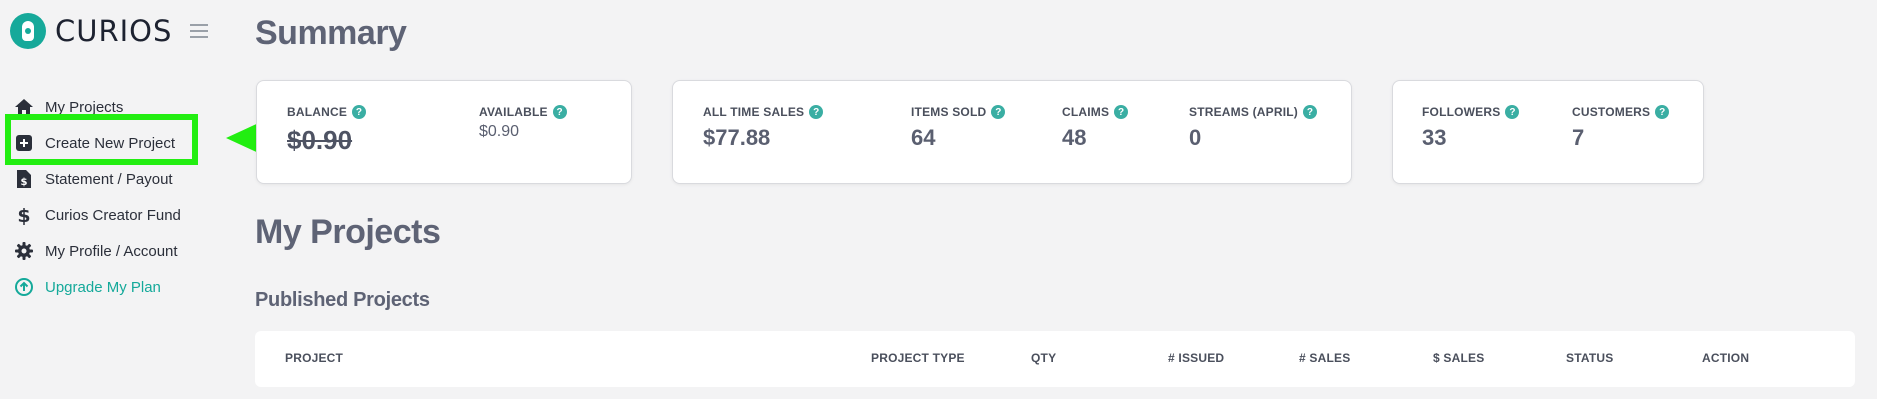 The image size is (1877, 399). I want to click on balance-card: BALANCE? $0.90 AVAILABLE? $0.90, so click(444, 132).